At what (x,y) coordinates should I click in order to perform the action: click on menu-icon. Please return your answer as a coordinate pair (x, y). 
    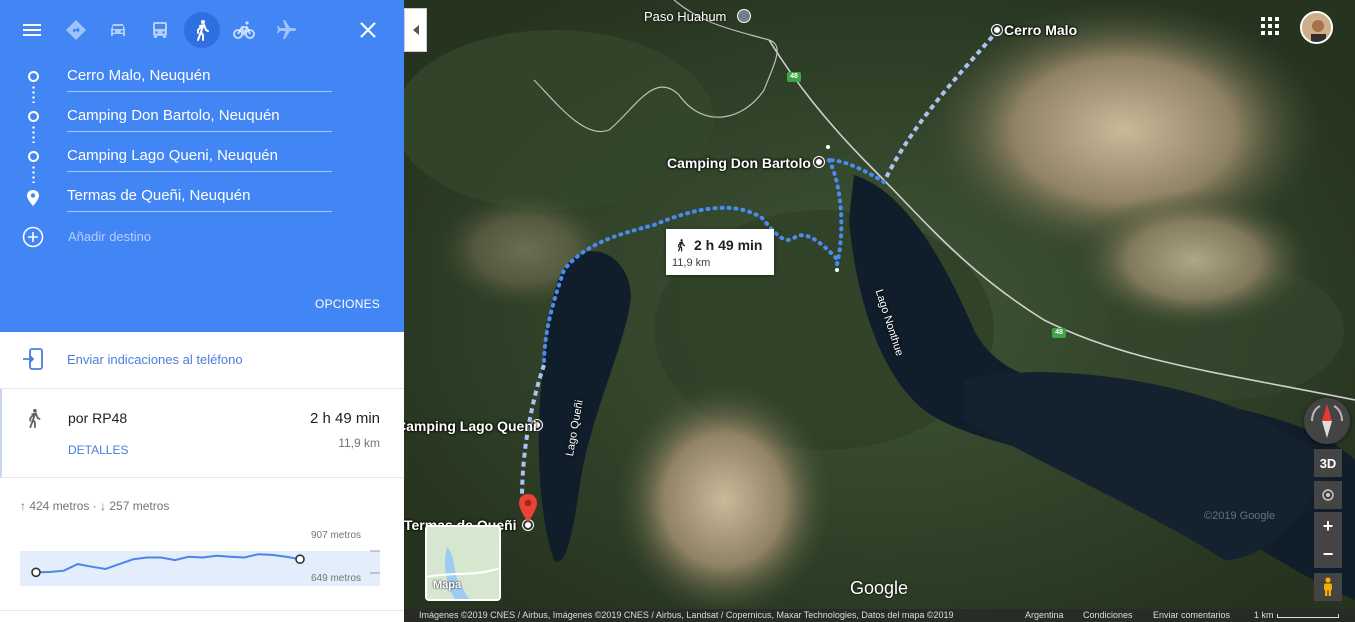
    Looking at the image, I should click on (32, 30).